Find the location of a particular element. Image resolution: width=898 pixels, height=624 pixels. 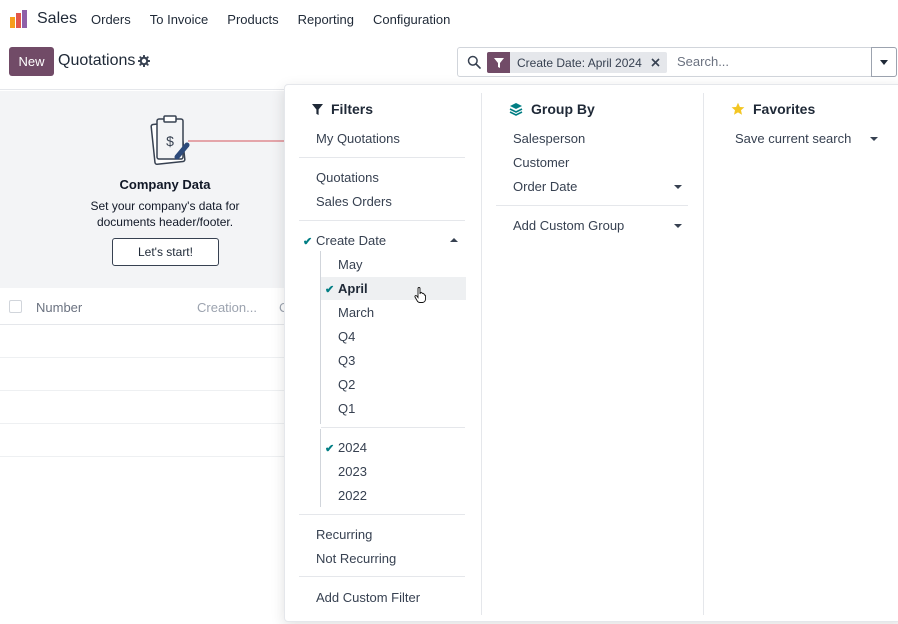

star-icon is located at coordinates (738, 108).